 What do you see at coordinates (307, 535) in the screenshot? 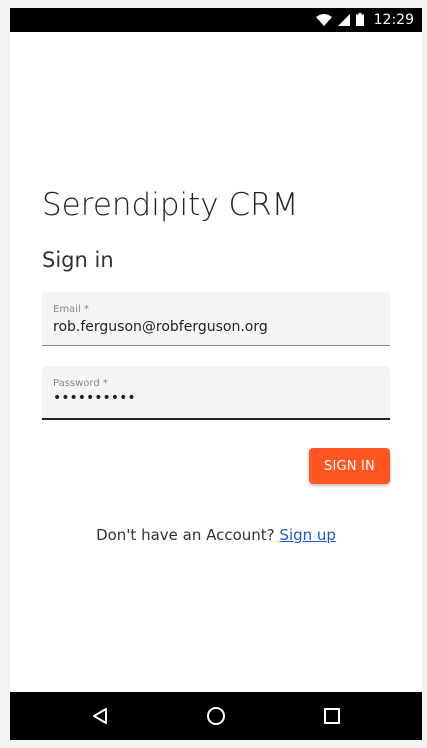
I see `sign-up-link: Sign up` at bounding box center [307, 535].